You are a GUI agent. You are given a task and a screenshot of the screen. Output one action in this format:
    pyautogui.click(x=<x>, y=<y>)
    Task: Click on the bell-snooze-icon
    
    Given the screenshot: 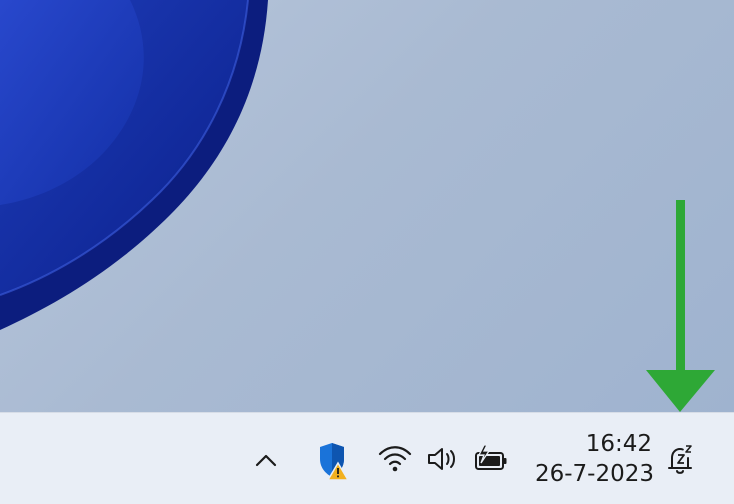 What is the action you would take?
    pyautogui.click(x=680, y=459)
    